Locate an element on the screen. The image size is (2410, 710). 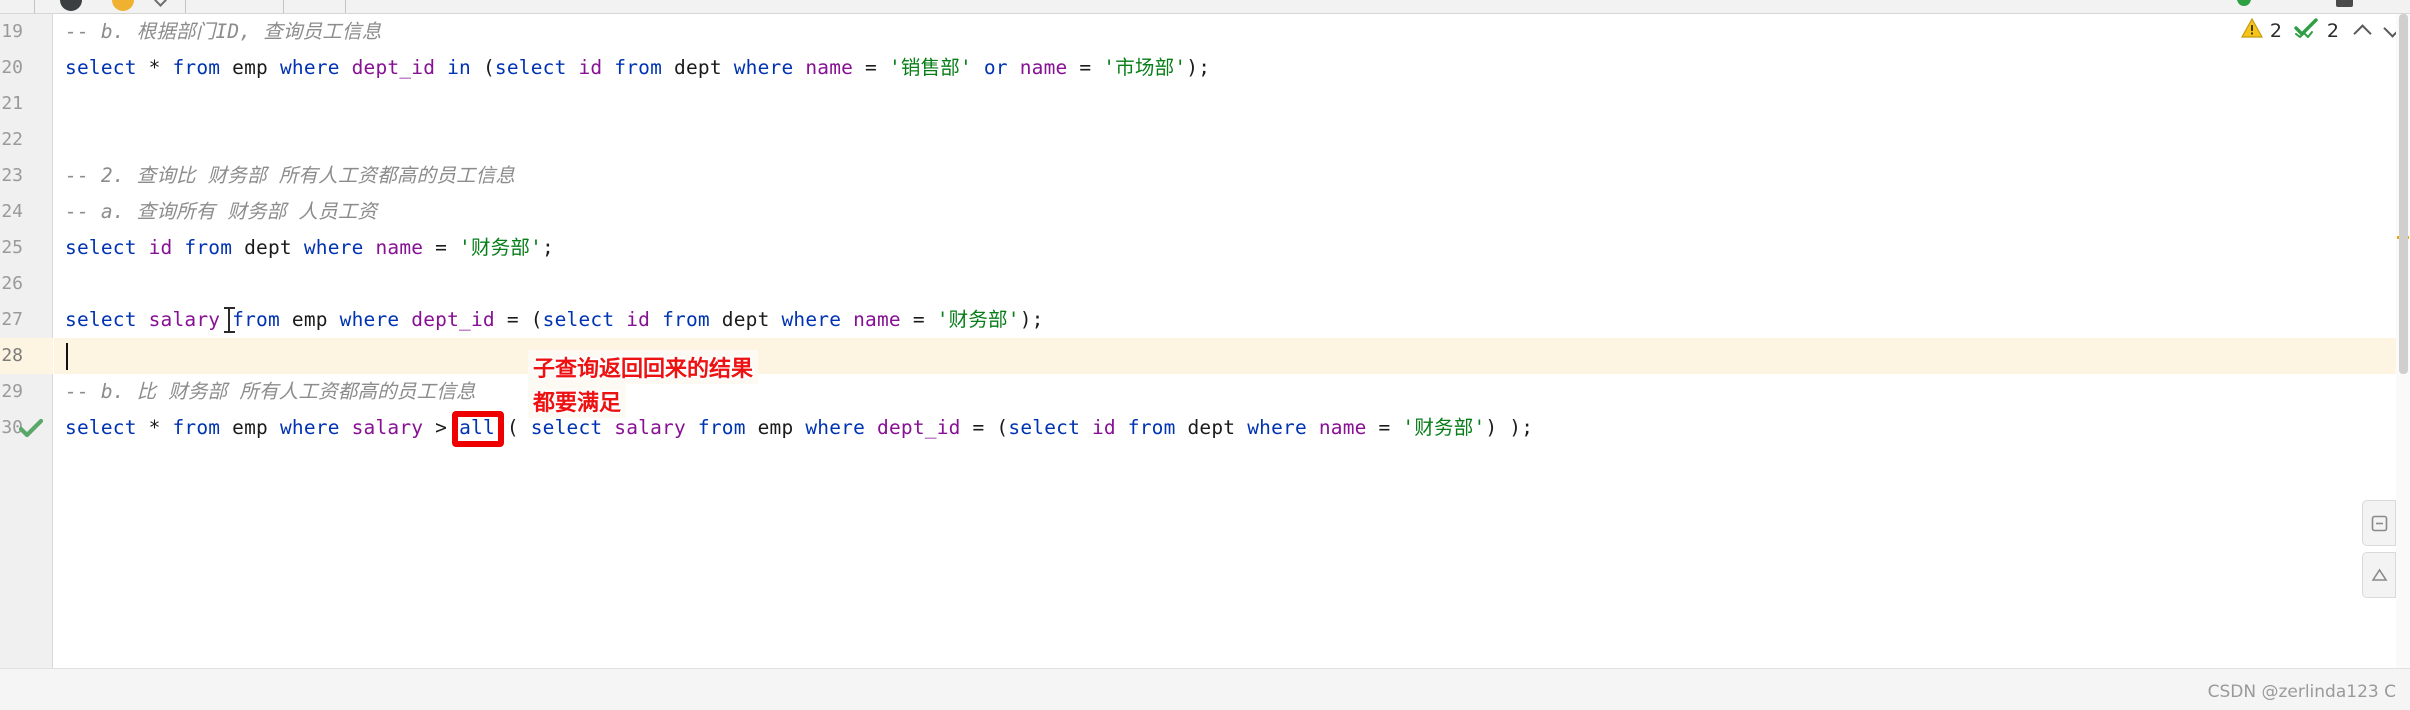
token-tb-25-3: dept is located at coordinates (268, 247).